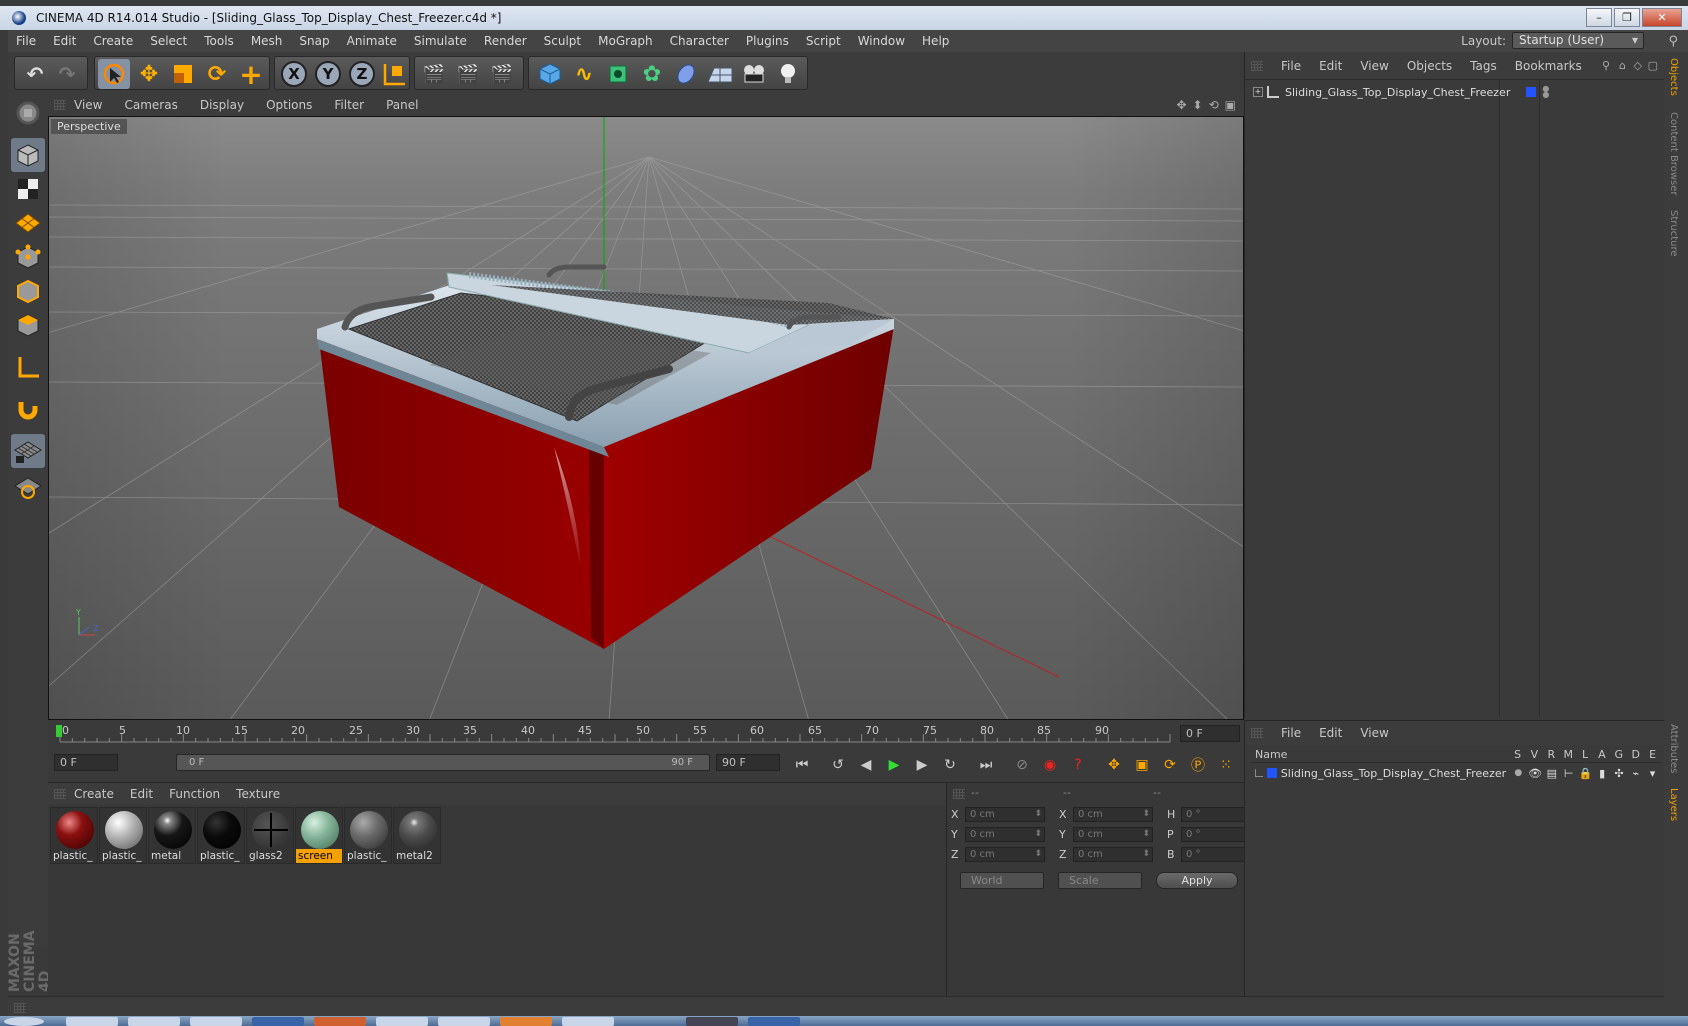 The image size is (1688, 1026). Describe the element at coordinates (417, 835) in the screenshot. I see `material-swatch: metal2` at that location.